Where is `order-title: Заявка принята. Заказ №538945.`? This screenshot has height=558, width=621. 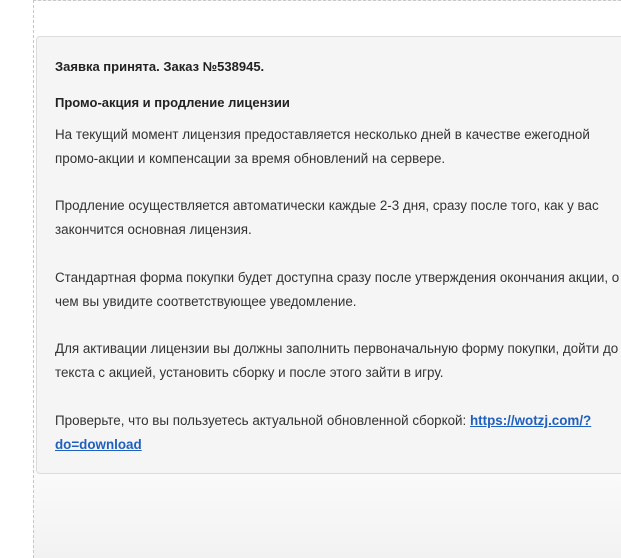
order-title: Заявка принята. Заказ №538945. is located at coordinates (160, 66).